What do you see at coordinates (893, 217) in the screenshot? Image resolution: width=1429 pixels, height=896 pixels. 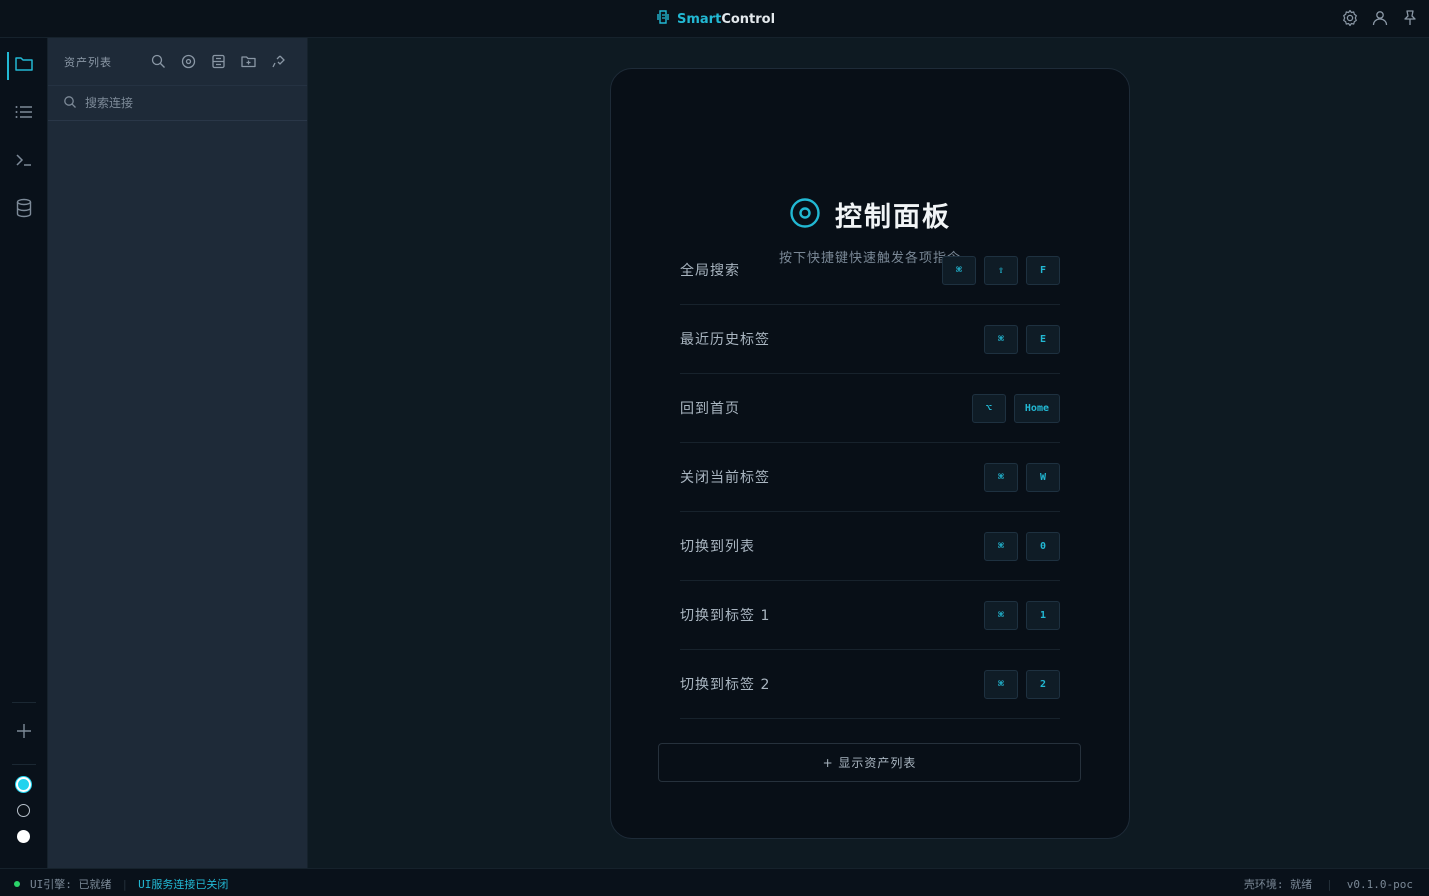 I see `panel-title: 控制面板` at bounding box center [893, 217].